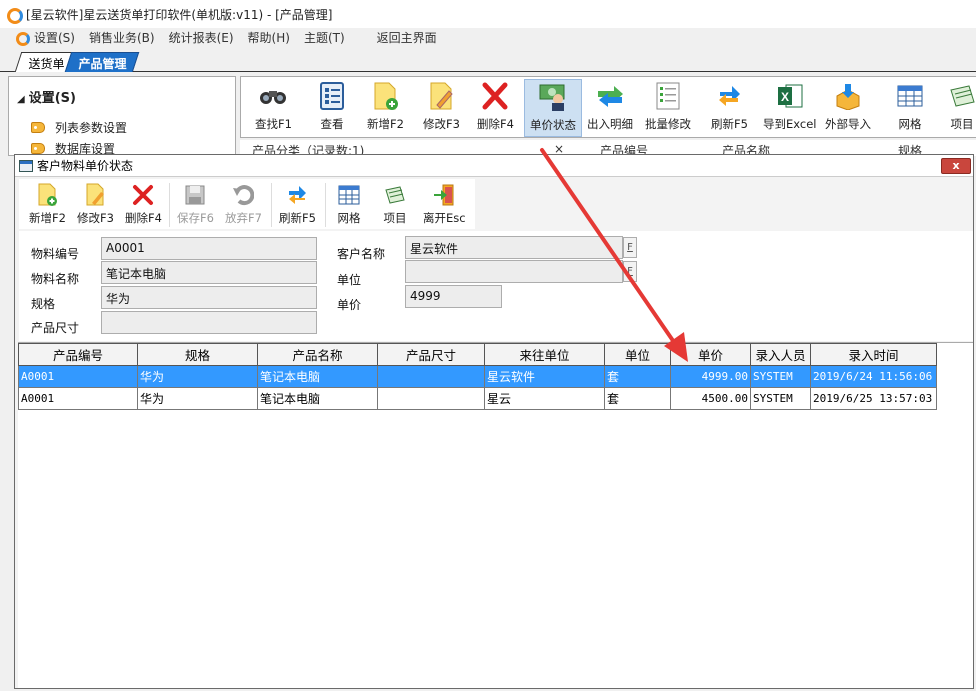 This screenshot has width=976, height=691. What do you see at coordinates (514, 247) in the screenshot?
I see `customer-name-field: 星云软件` at bounding box center [514, 247].